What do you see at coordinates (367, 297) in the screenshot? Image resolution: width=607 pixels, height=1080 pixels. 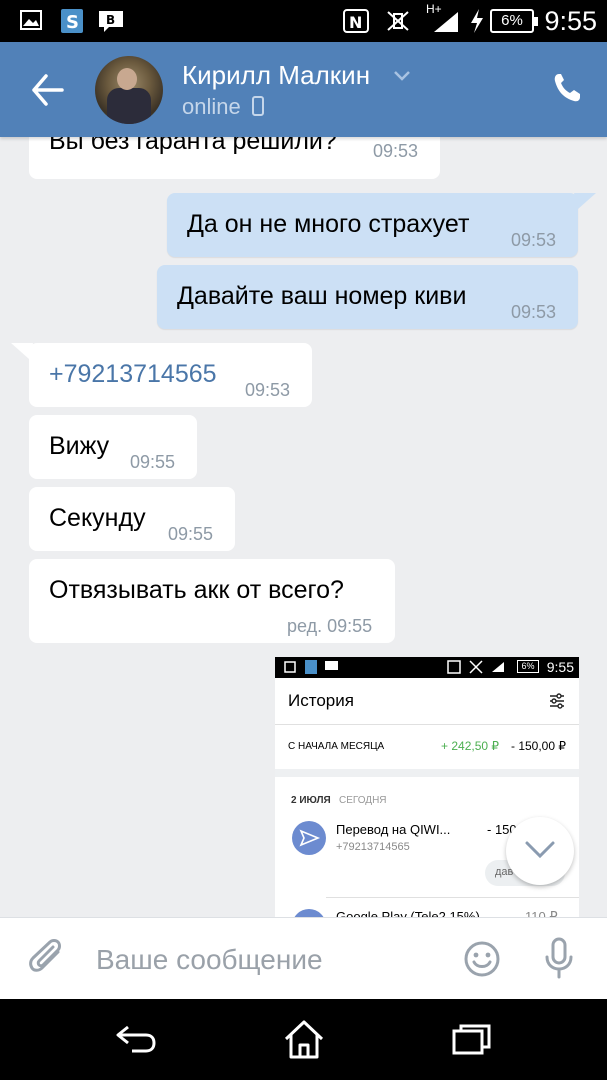 I see `message-outgoing: Давайте ваш номер киви 09:53` at bounding box center [367, 297].